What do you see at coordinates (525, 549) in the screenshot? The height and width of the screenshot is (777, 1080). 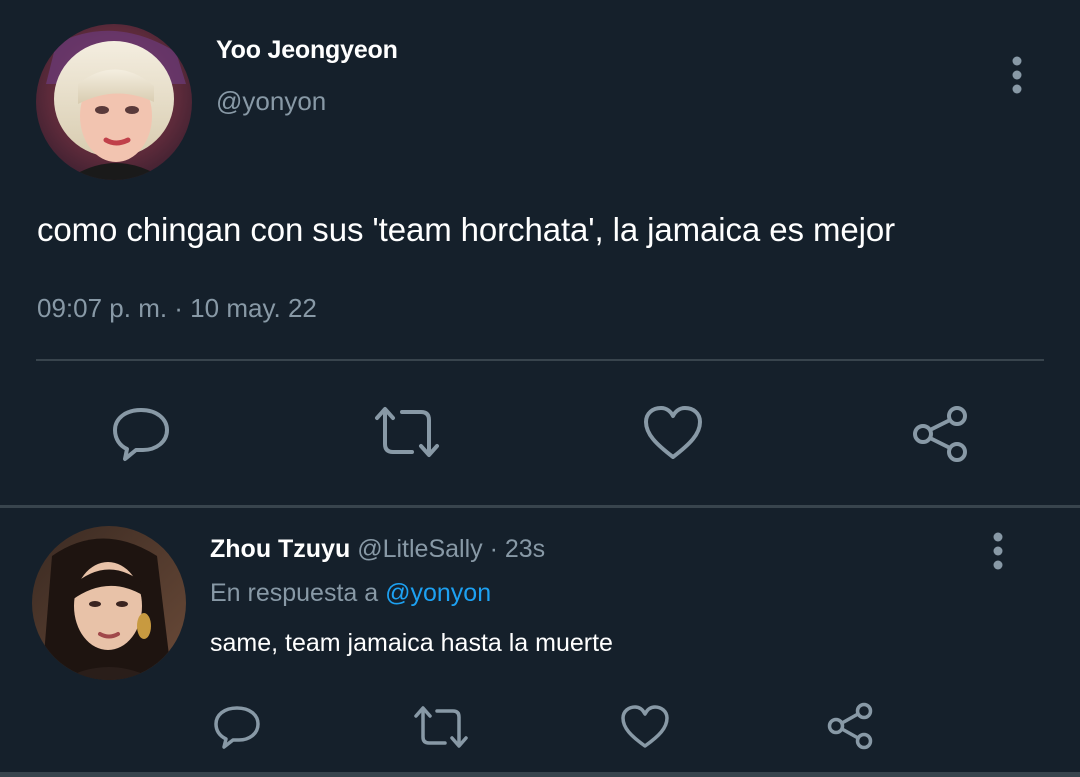 I see `time-ago: 23s` at bounding box center [525, 549].